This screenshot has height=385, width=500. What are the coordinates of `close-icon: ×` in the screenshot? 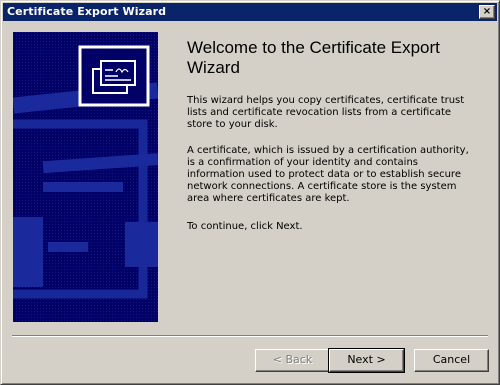 It's located at (487, 11).